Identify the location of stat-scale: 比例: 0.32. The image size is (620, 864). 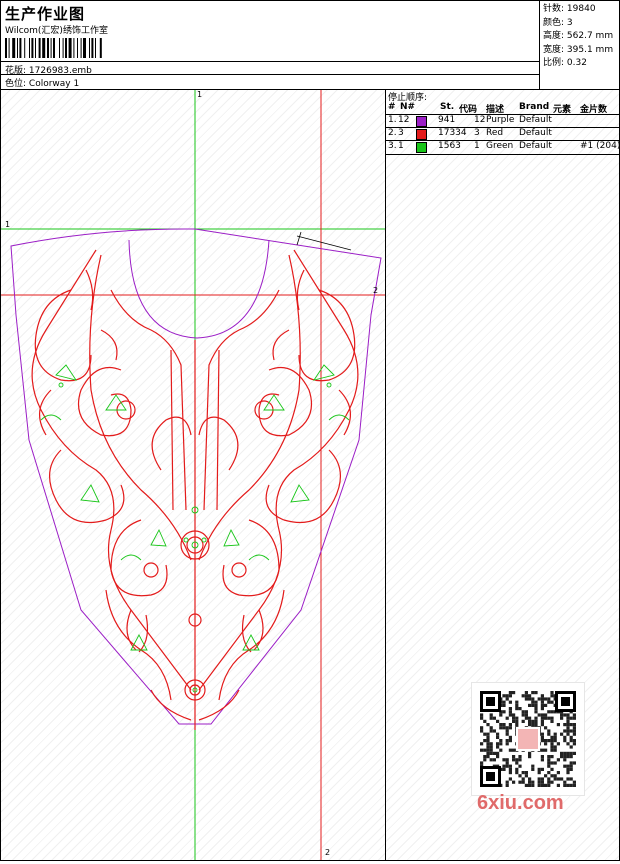
(565, 63).